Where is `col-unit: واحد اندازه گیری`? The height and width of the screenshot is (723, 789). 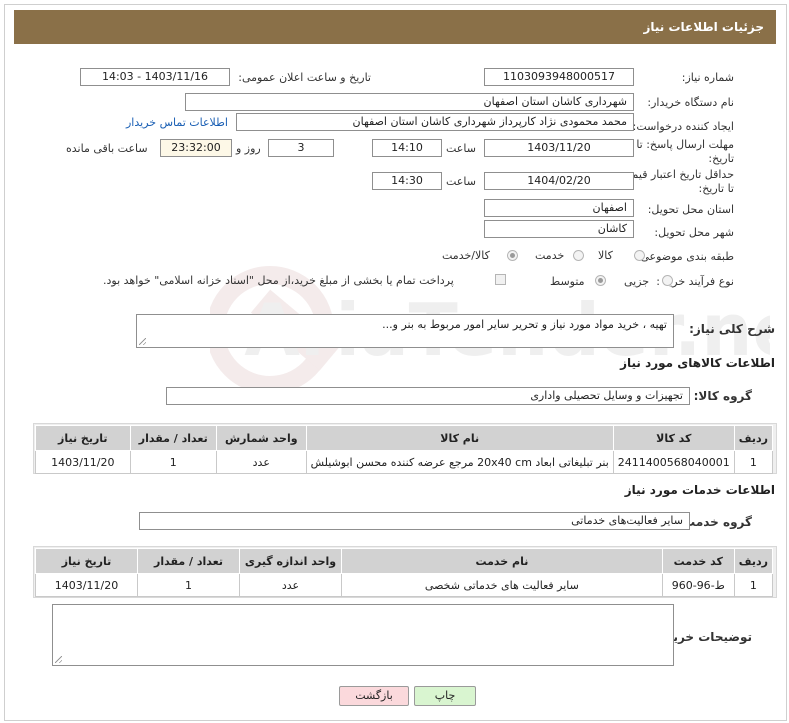 col-unit: واحد اندازه گیری is located at coordinates (290, 561).